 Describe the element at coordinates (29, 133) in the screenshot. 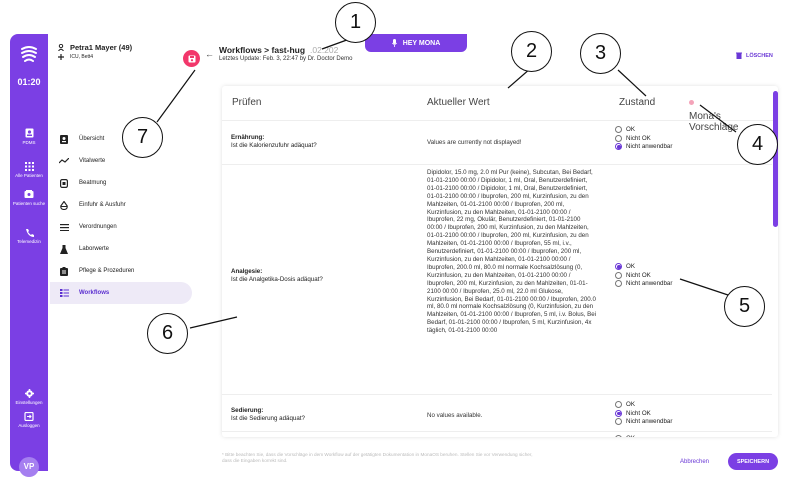

I see `pdms-icon` at that location.